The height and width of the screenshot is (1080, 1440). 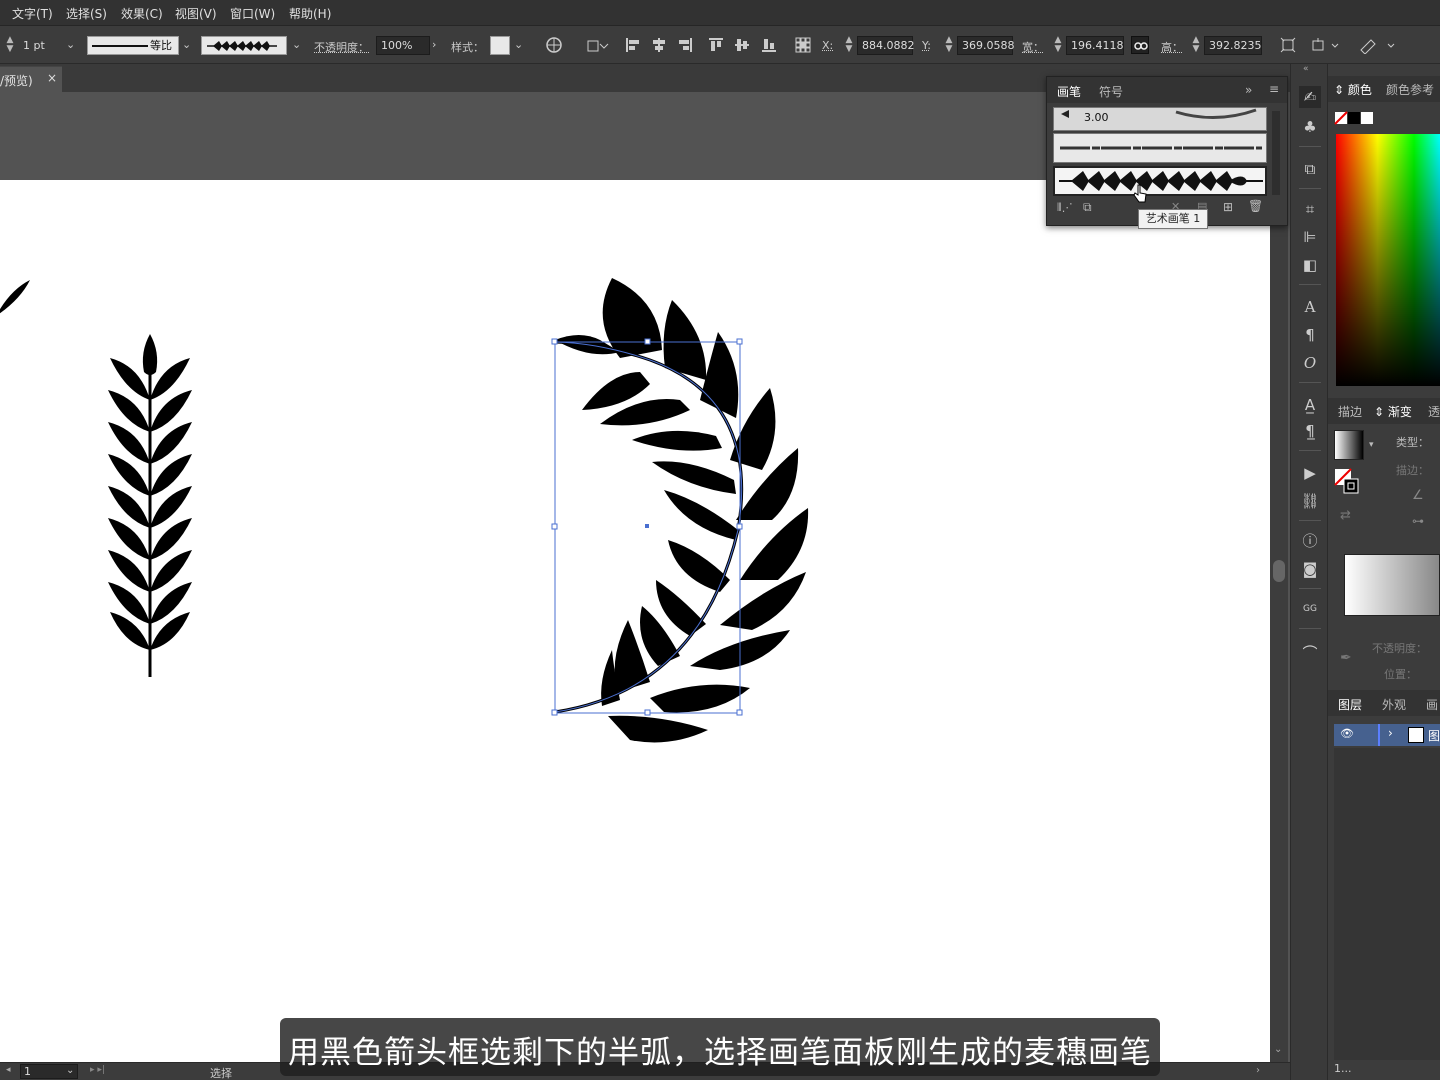 What do you see at coordinates (1276, 153) in the screenshot?
I see `brush-list-scrollbar` at bounding box center [1276, 153].